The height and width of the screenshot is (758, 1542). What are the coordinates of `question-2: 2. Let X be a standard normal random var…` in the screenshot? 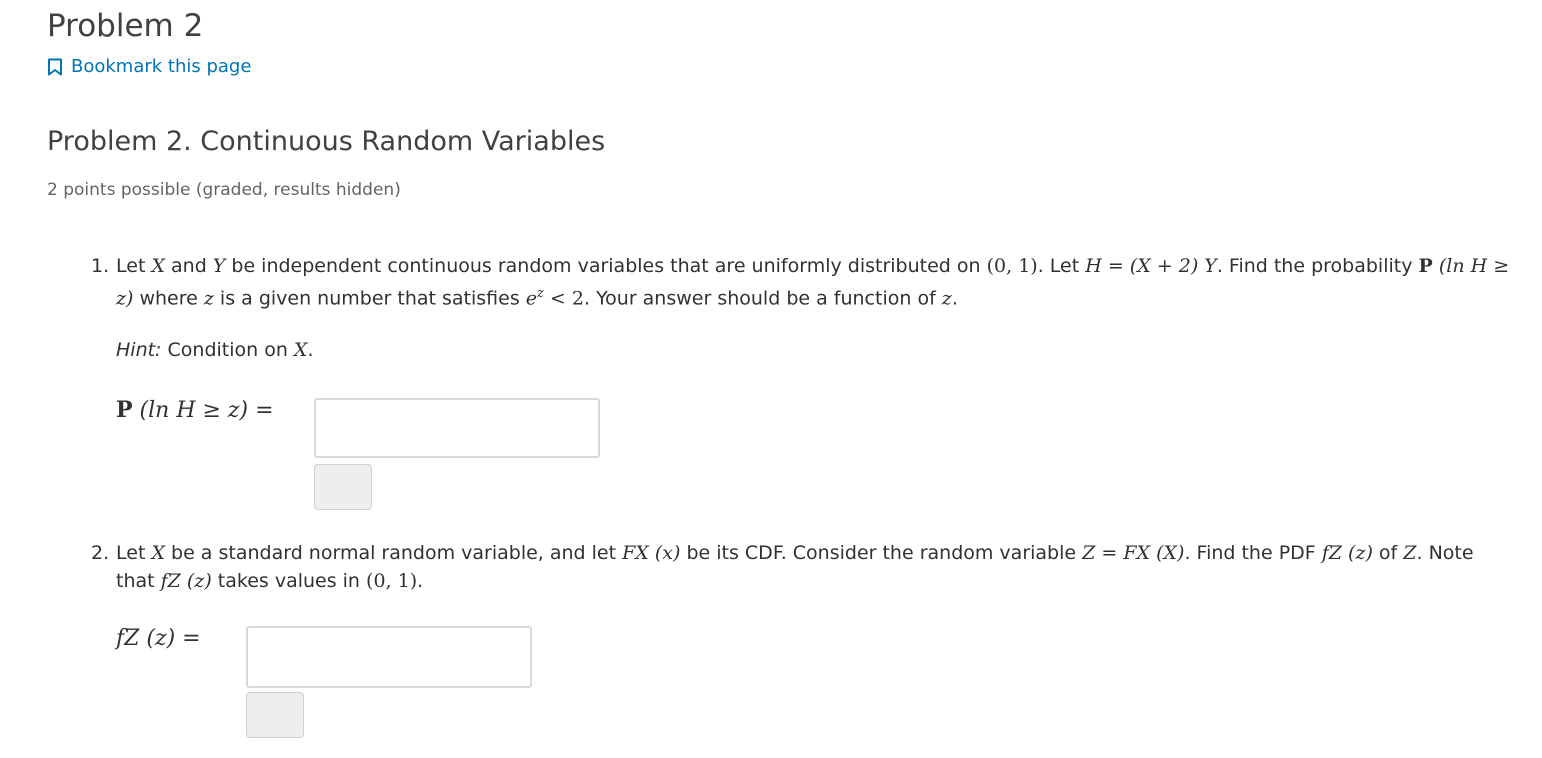 It's located at (801, 567).